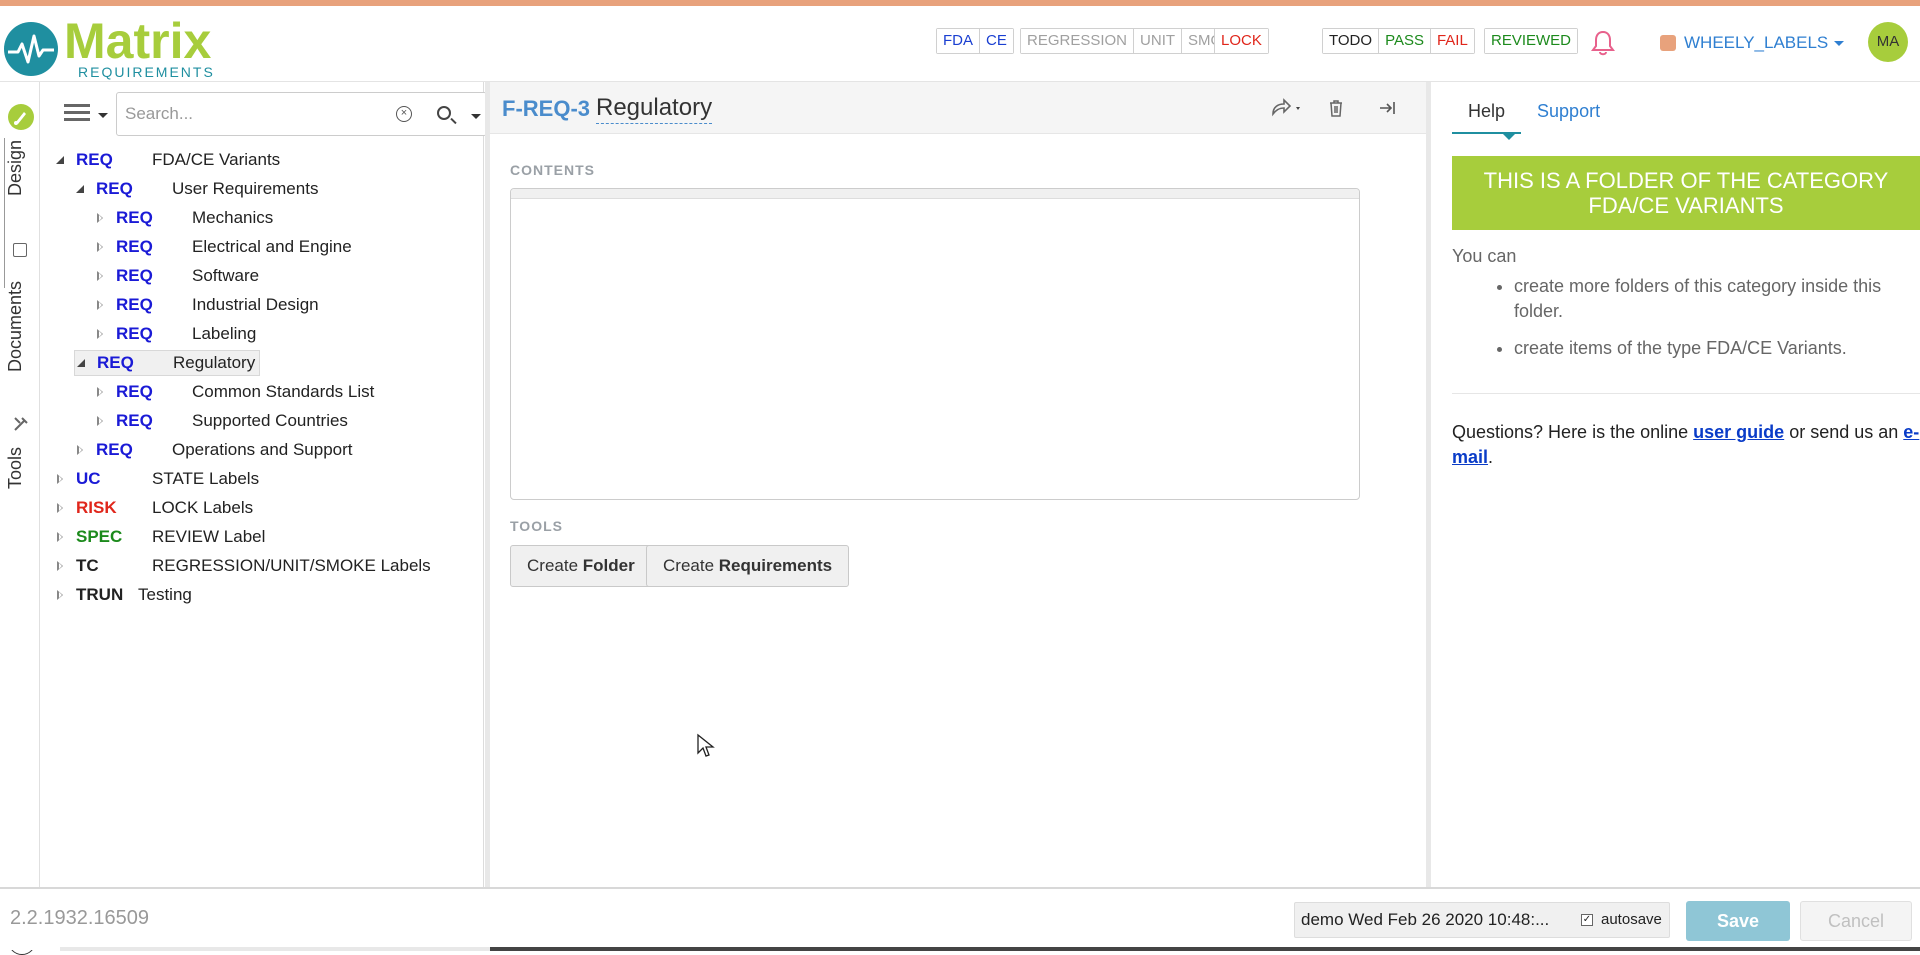 This screenshot has height=955, width=1920. What do you see at coordinates (476, 116) in the screenshot?
I see `search-options-caret-icon` at bounding box center [476, 116].